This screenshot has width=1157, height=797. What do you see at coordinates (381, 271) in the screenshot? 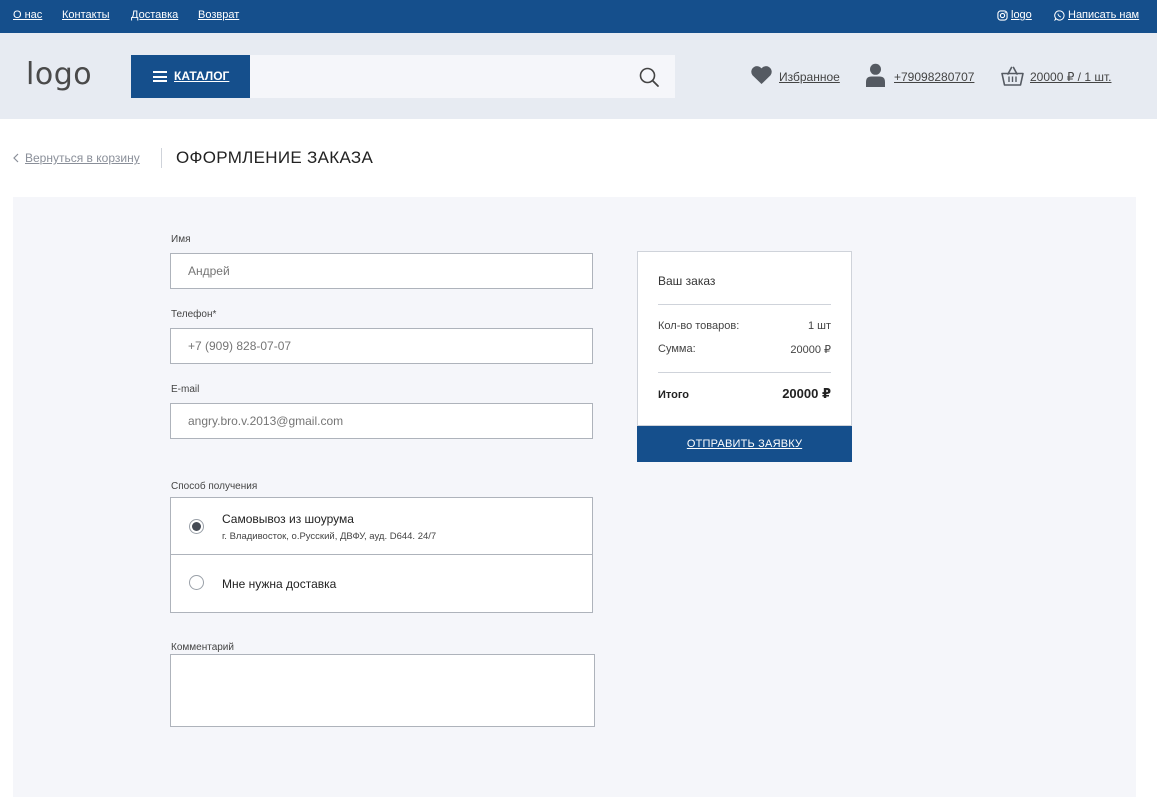
I see `name-input` at bounding box center [381, 271].